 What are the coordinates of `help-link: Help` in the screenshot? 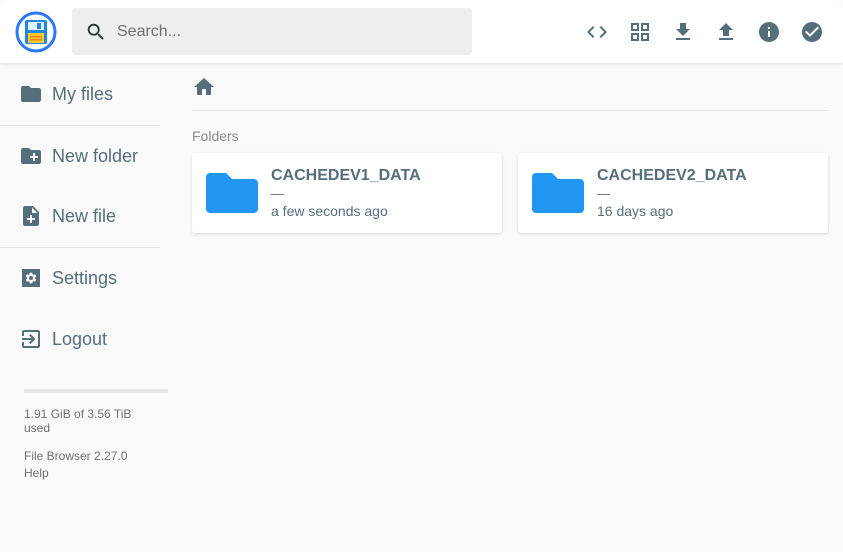 It's located at (36, 473).